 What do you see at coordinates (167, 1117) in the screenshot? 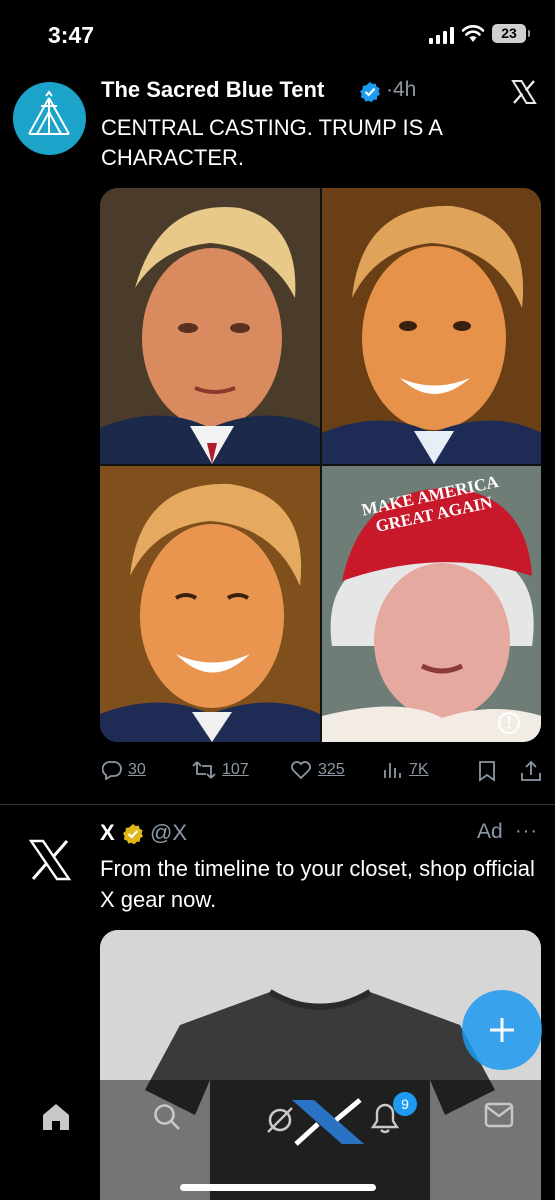
I see `search-icon` at bounding box center [167, 1117].